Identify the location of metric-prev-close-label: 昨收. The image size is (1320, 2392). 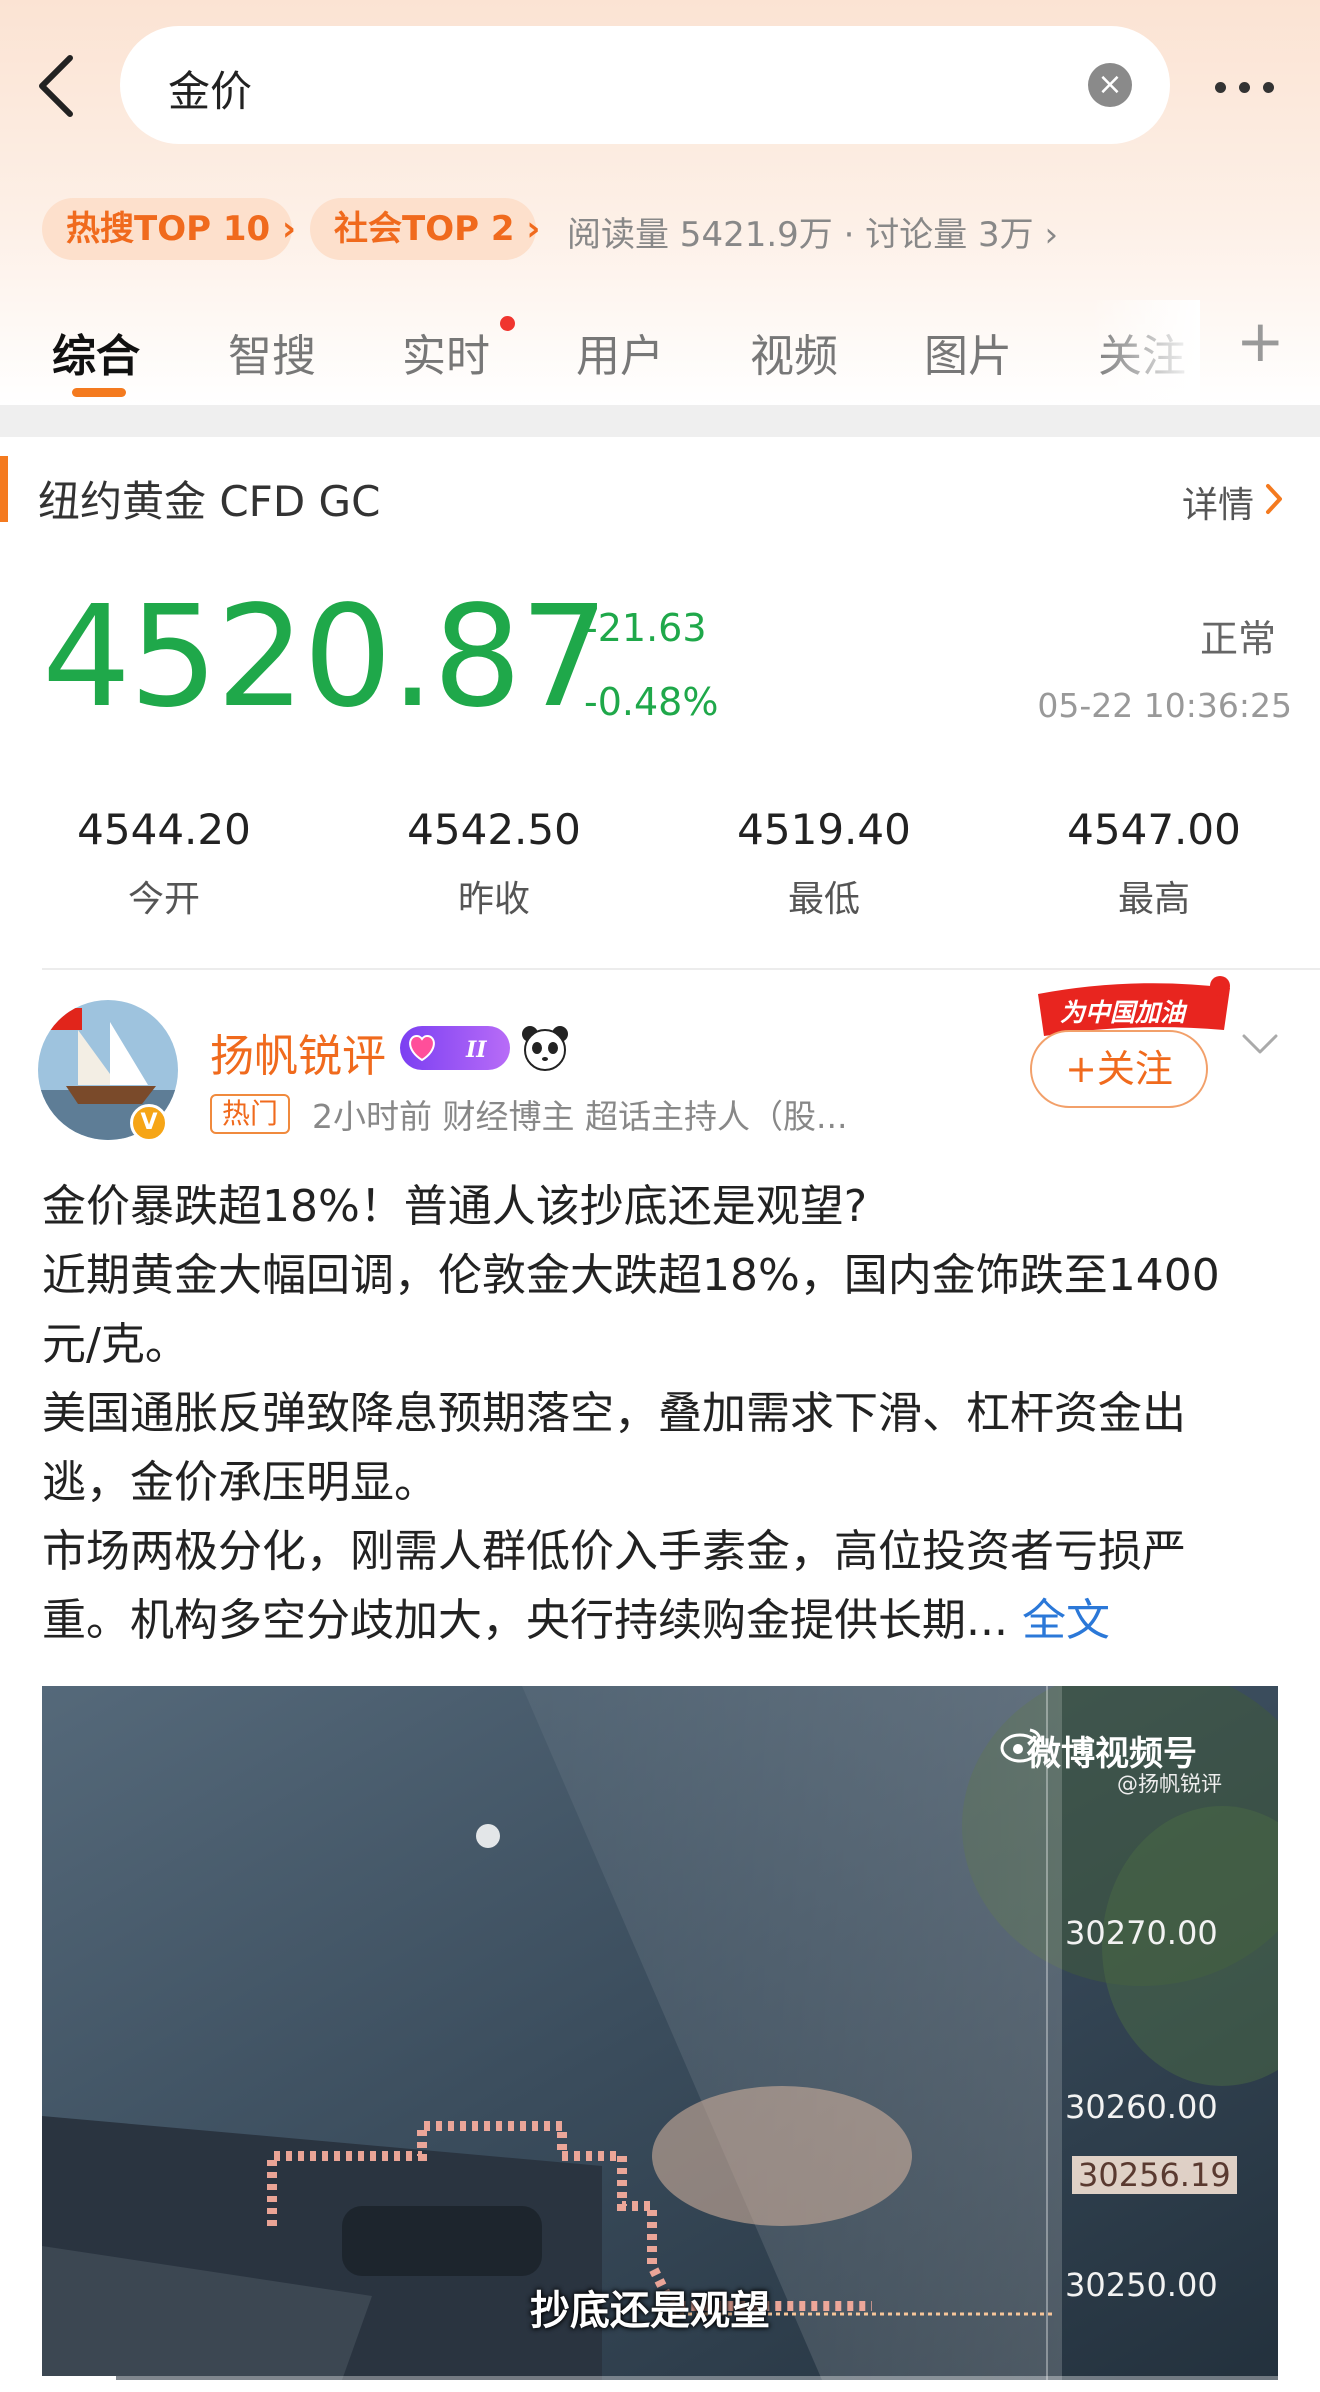
(493, 899).